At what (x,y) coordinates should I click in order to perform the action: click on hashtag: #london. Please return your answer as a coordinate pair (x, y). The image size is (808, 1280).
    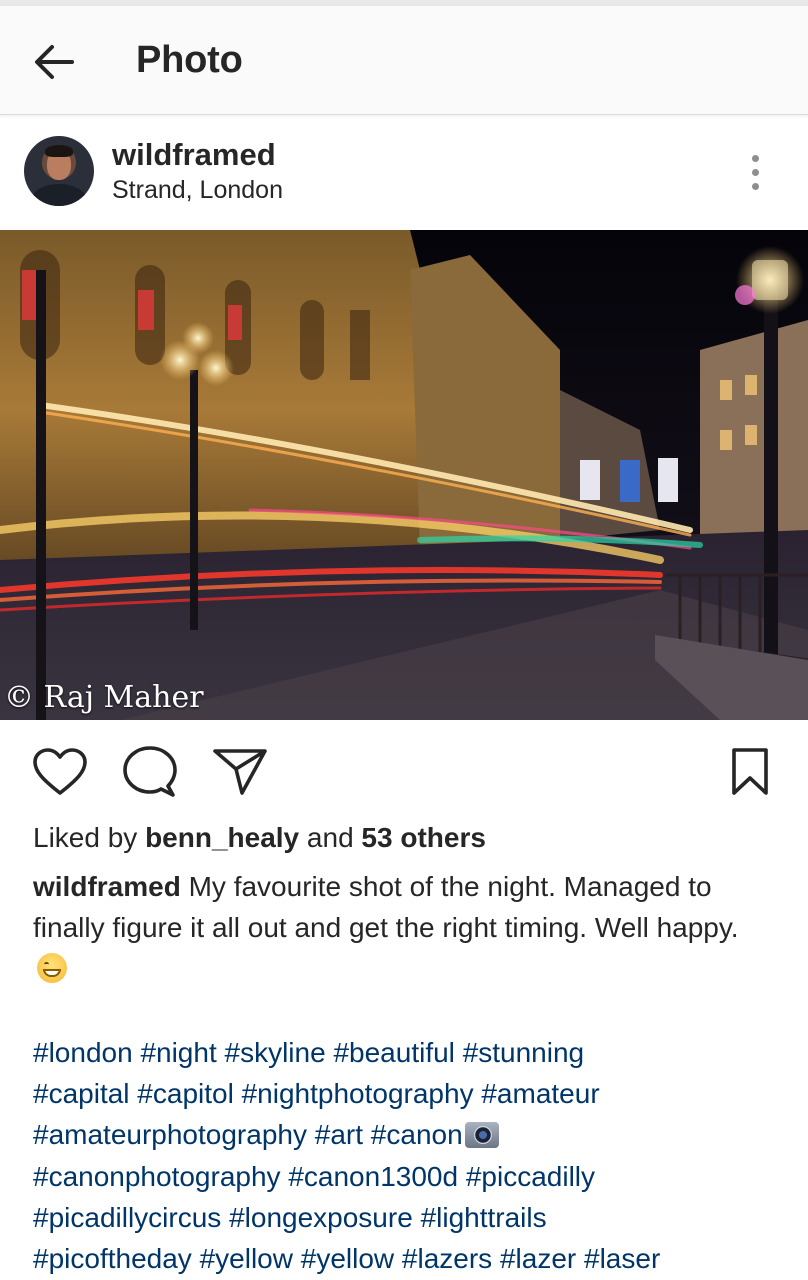
    Looking at the image, I should click on (83, 1052).